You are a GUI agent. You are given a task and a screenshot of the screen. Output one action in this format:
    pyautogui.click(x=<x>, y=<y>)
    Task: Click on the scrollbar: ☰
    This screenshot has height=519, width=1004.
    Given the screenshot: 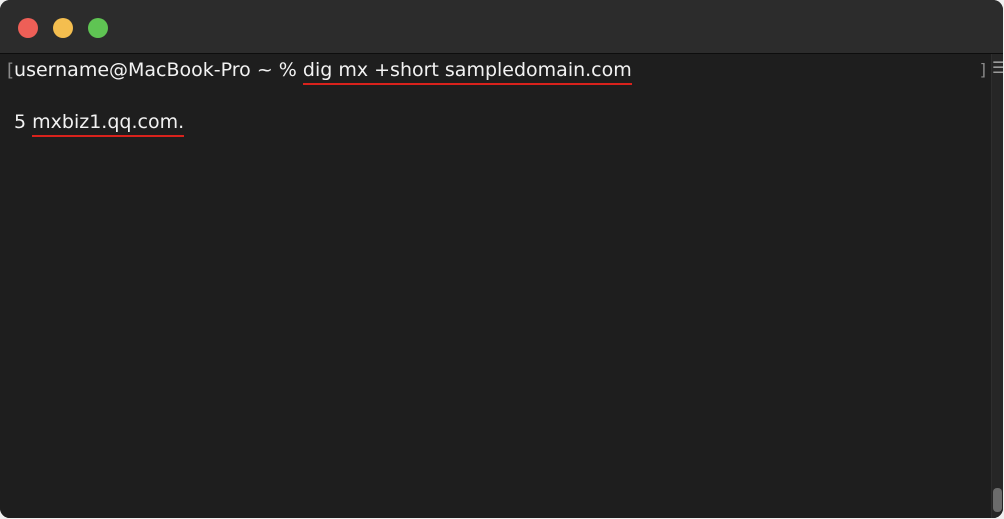 What is the action you would take?
    pyautogui.click(x=997, y=286)
    